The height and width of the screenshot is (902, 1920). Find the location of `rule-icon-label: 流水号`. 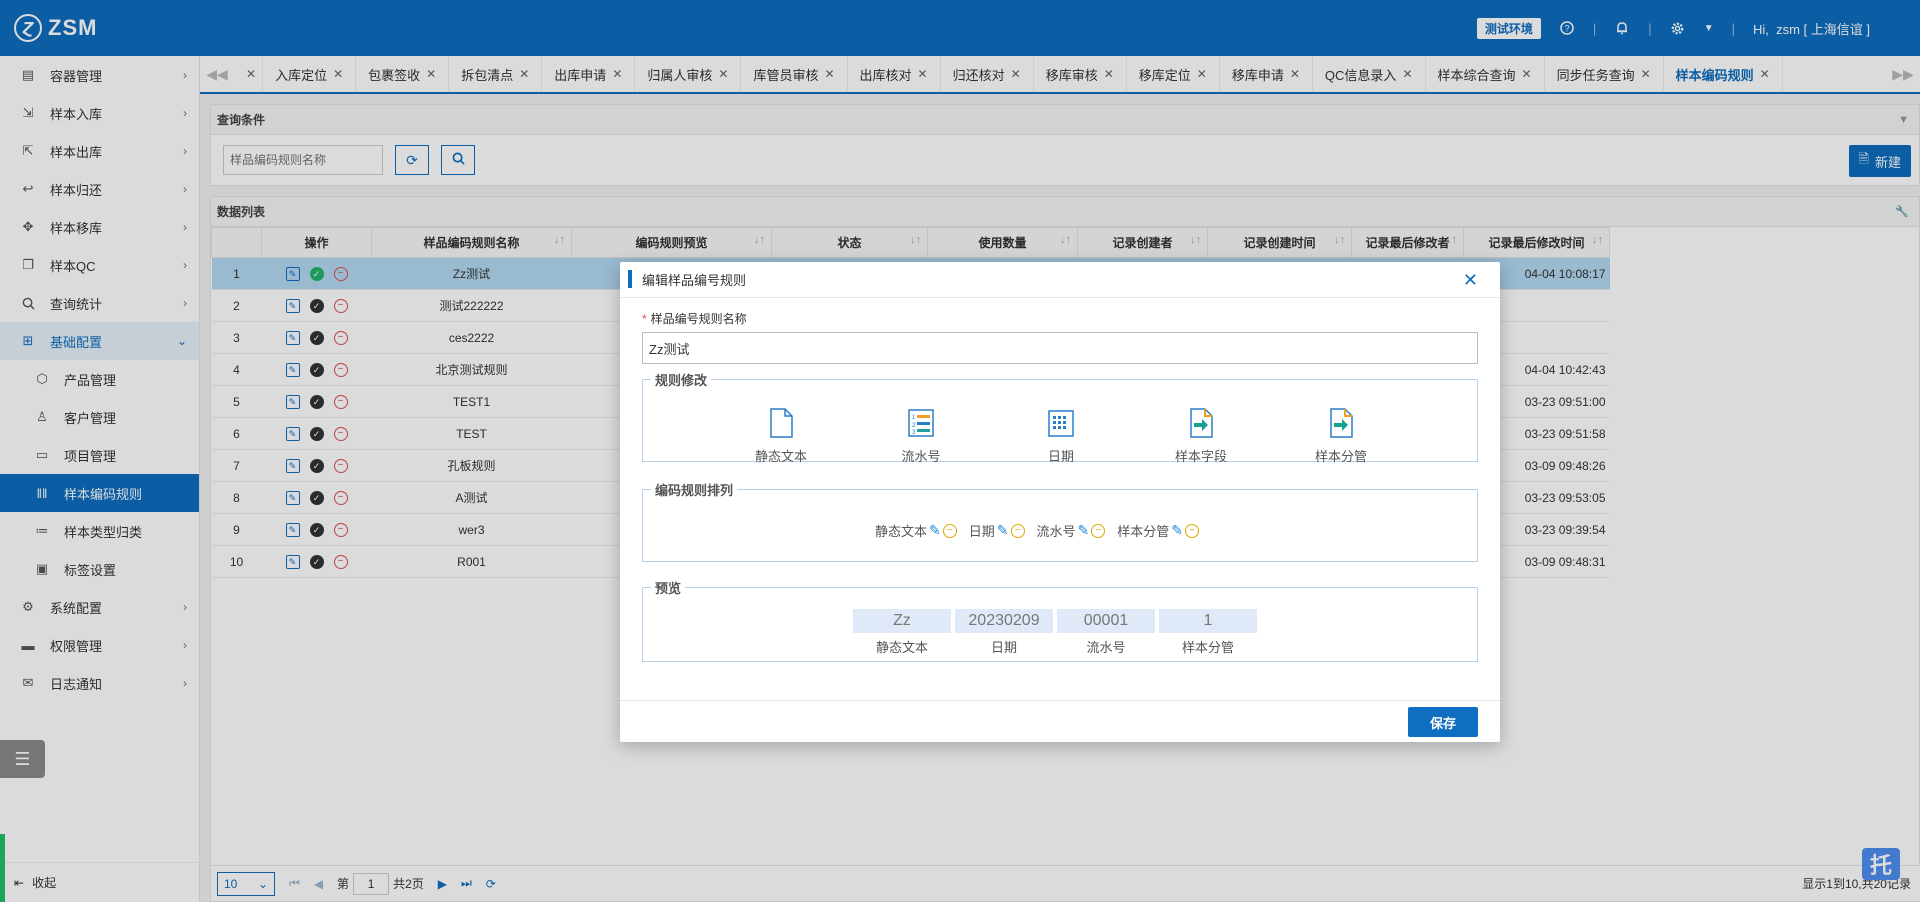

rule-icon-label: 流水号 is located at coordinates (921, 456).